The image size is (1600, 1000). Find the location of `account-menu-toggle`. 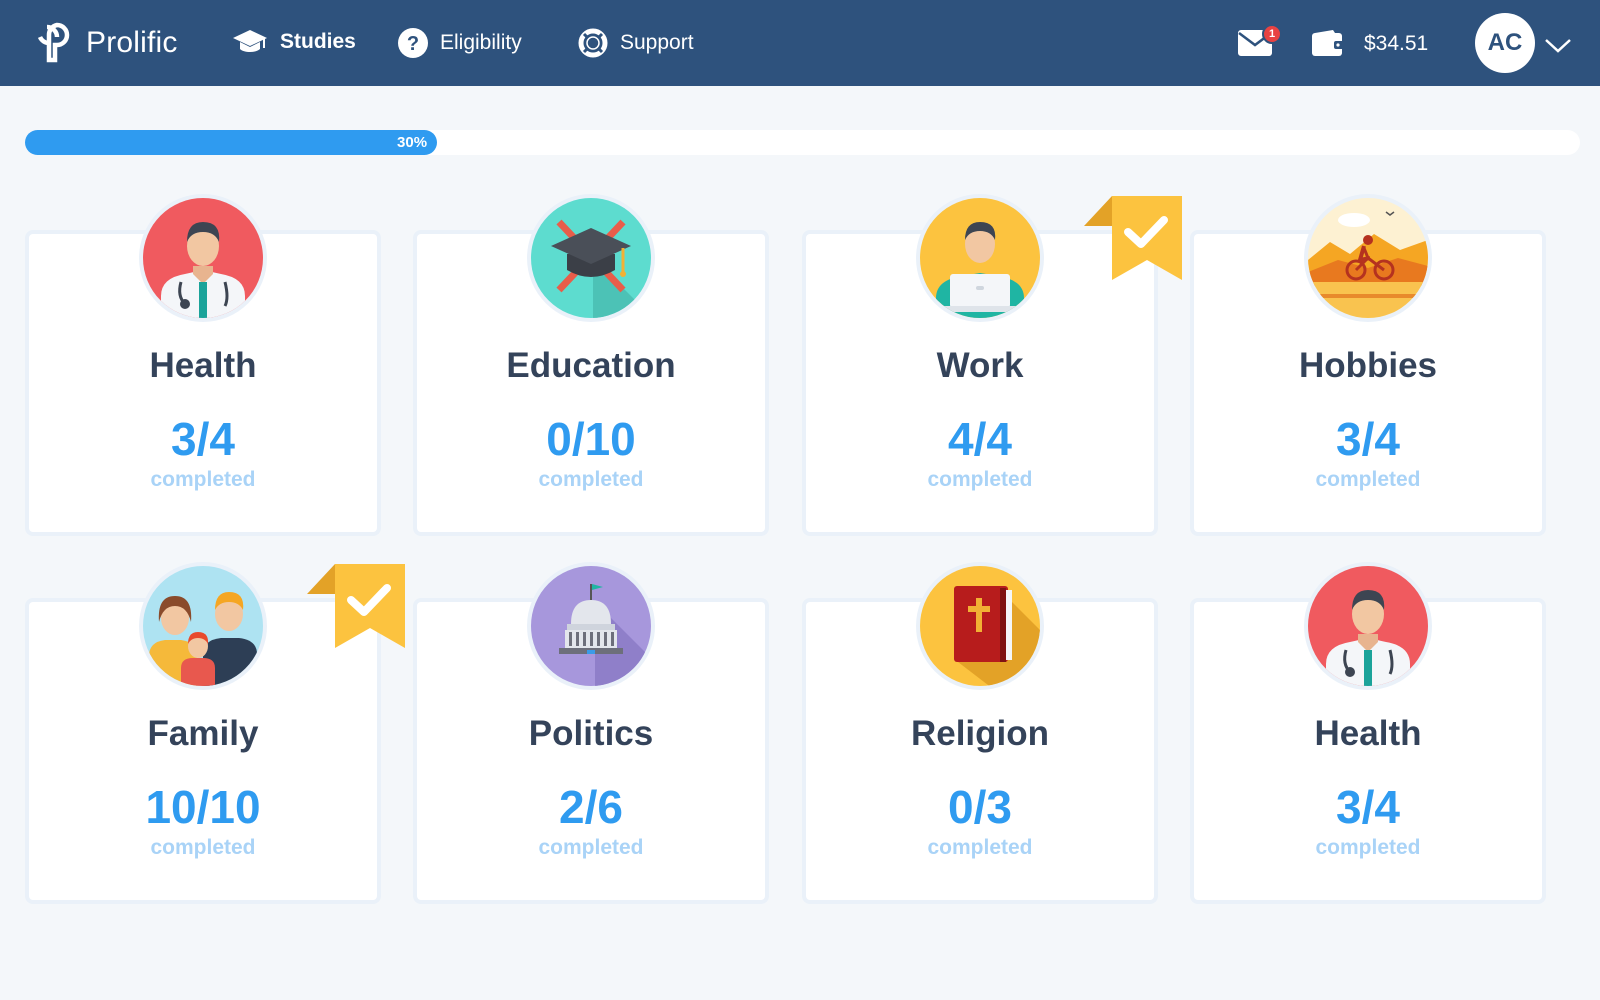

account-menu-toggle is located at coordinates (1558, 48).